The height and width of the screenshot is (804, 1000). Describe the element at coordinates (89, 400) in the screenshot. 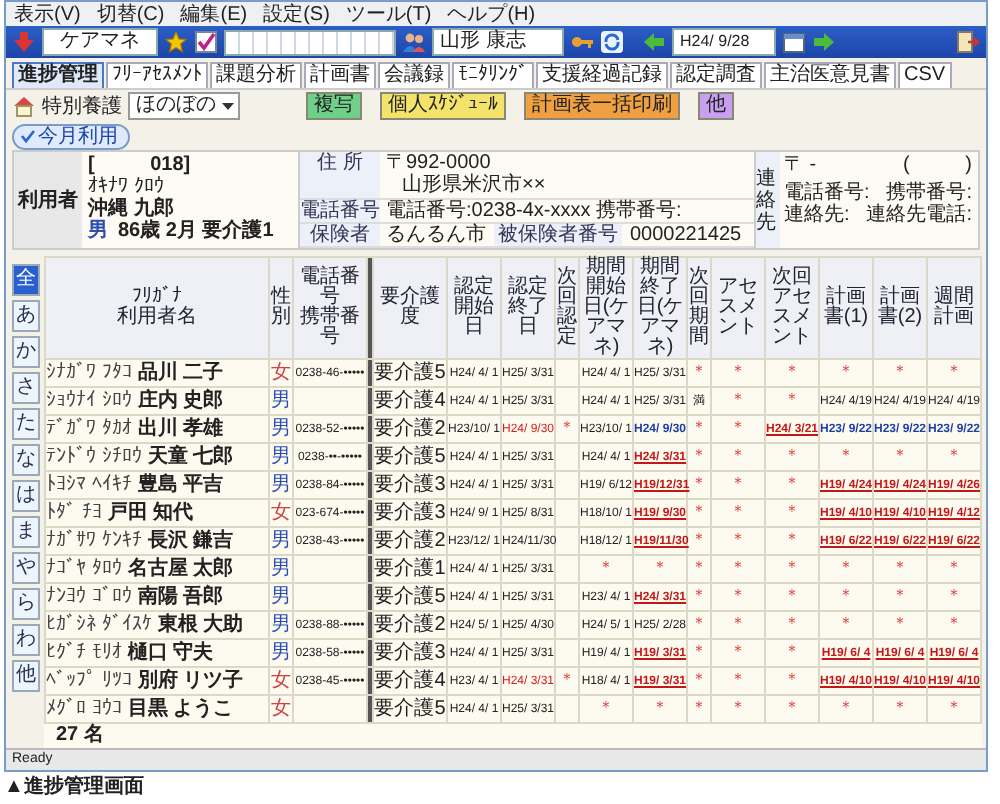

I see `user-kana: ｼｮｳﾅｲ ｼﾛｳ` at that location.